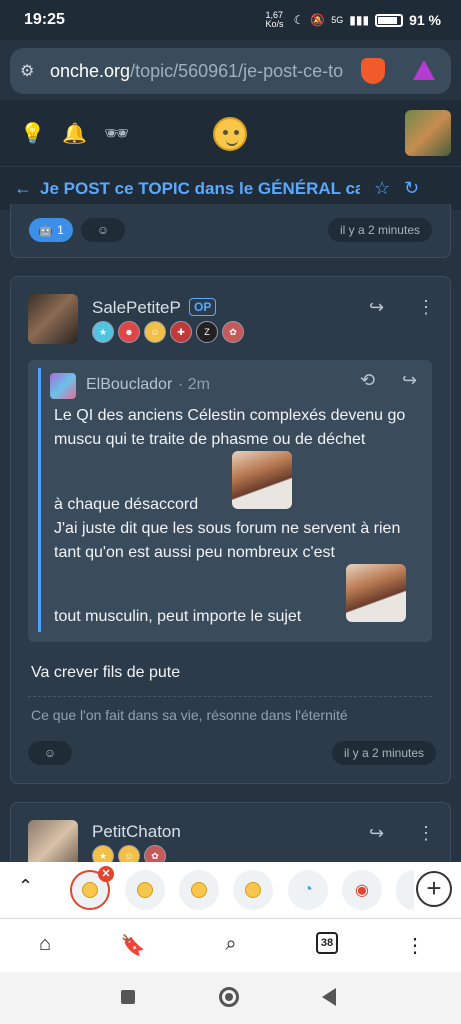 Image resolution: width=461 pixels, height=1024 pixels. What do you see at coordinates (168, 332) in the screenshot?
I see `author-badges: ★ ☻ ☺ ✚ Z ✿` at bounding box center [168, 332].